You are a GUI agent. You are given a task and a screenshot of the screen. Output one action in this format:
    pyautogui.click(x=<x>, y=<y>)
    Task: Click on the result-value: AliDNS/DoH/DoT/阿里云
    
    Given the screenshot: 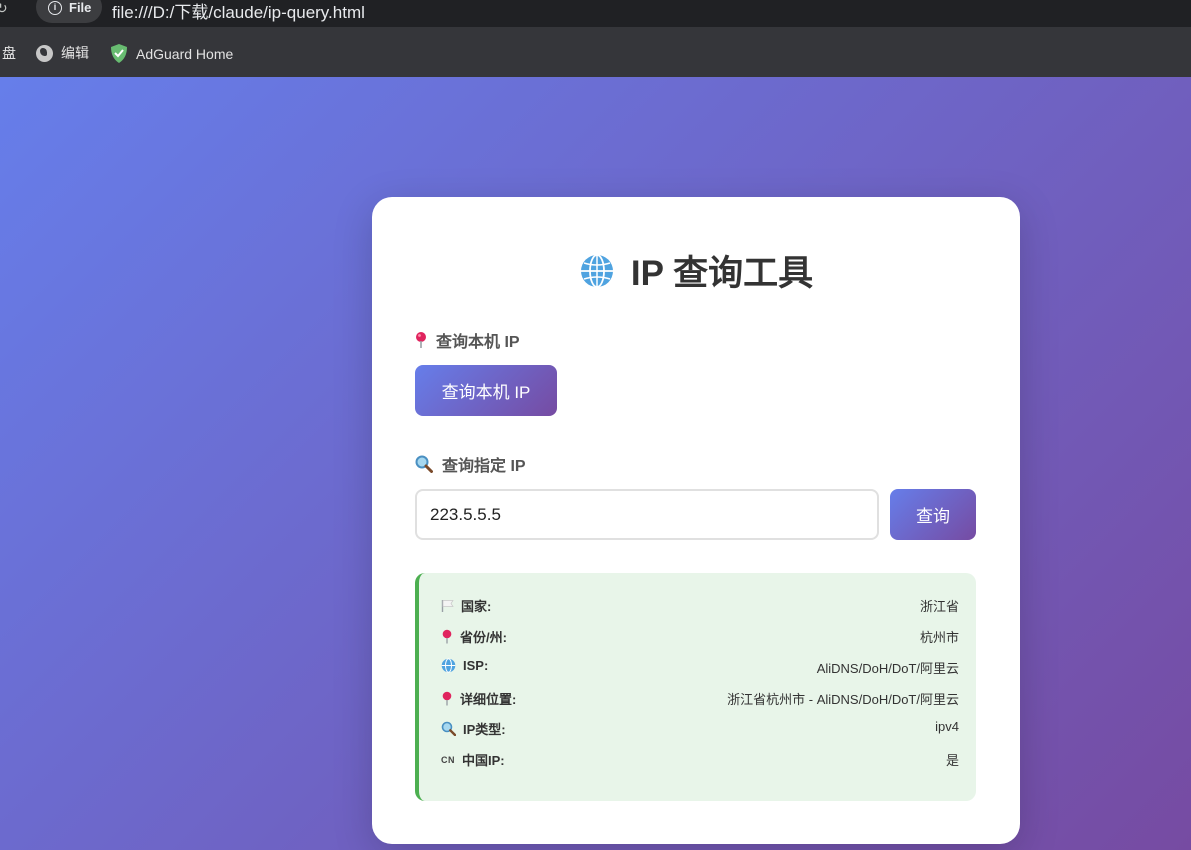 What is the action you would take?
    pyautogui.click(x=887, y=668)
    